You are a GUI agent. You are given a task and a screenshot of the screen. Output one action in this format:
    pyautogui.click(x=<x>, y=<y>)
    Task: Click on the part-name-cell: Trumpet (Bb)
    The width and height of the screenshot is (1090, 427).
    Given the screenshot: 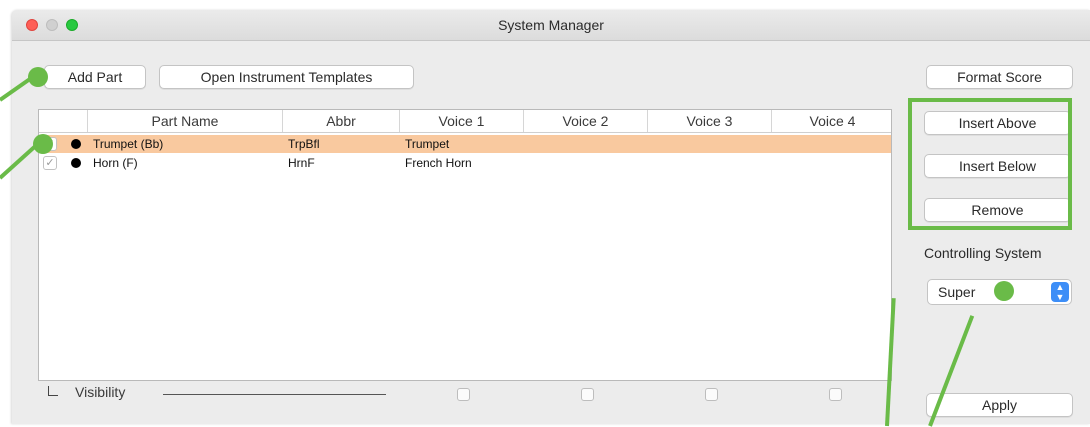 What is the action you would take?
    pyautogui.click(x=128, y=144)
    